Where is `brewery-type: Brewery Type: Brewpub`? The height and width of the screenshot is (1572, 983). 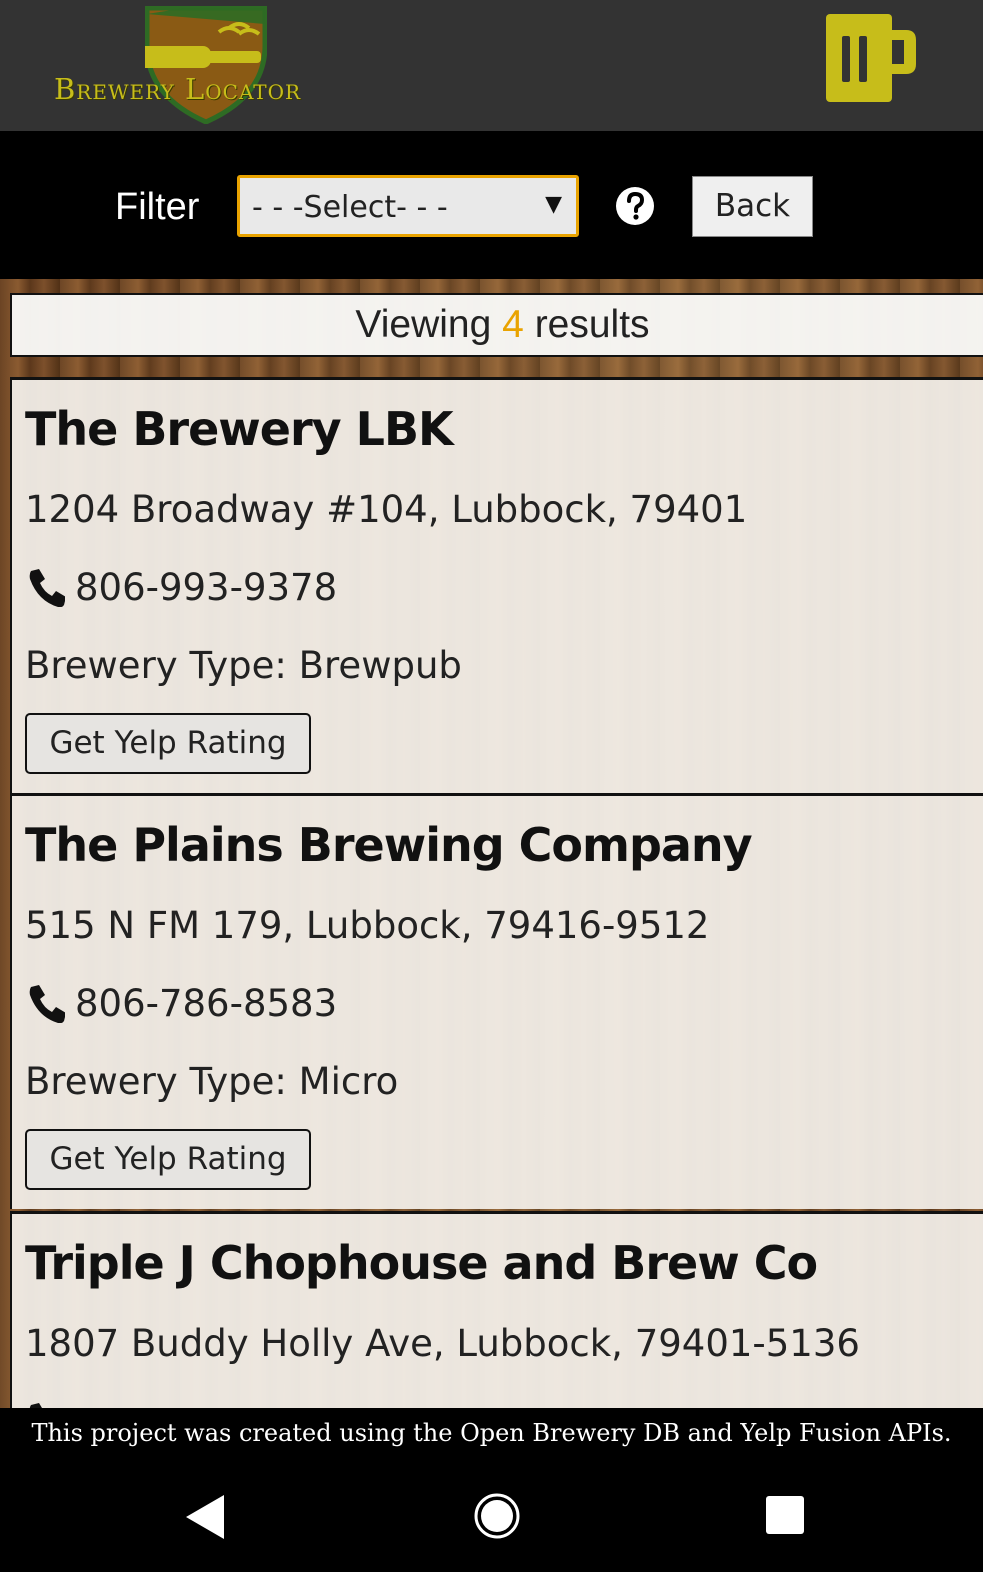 brewery-type: Brewery Type: Brewpub is located at coordinates (243, 665).